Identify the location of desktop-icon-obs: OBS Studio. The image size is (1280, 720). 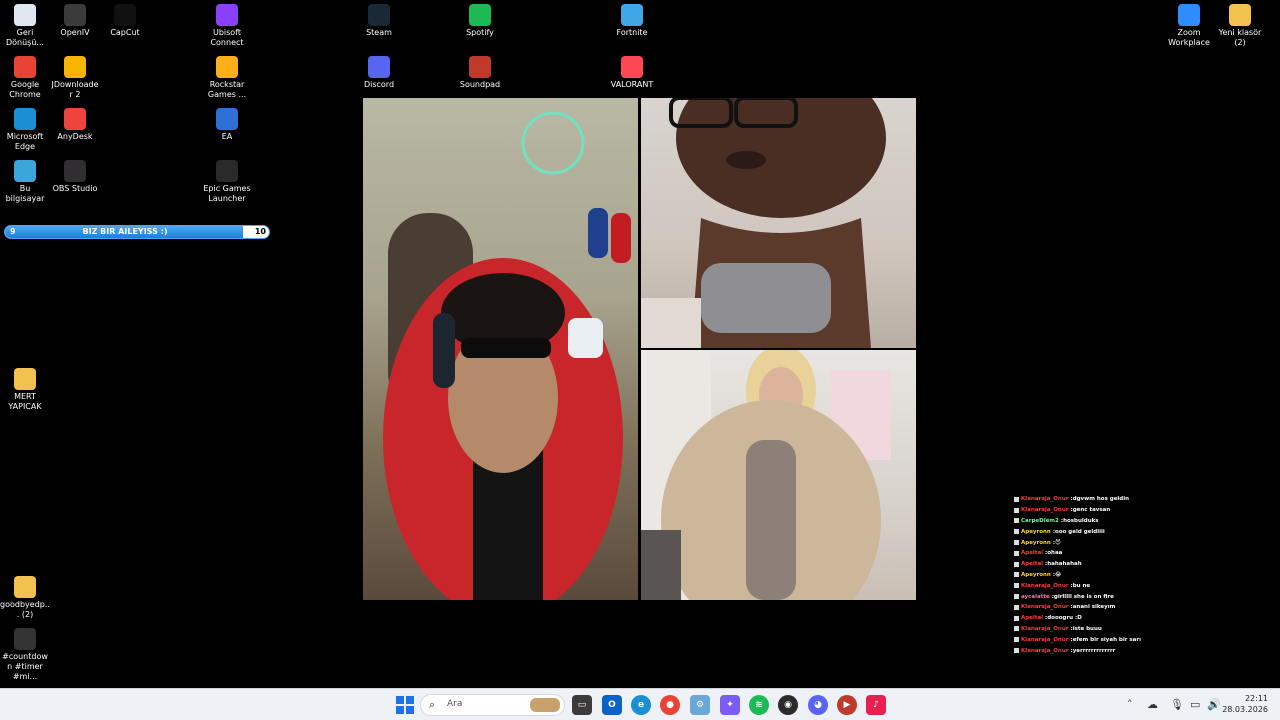
(75, 175).